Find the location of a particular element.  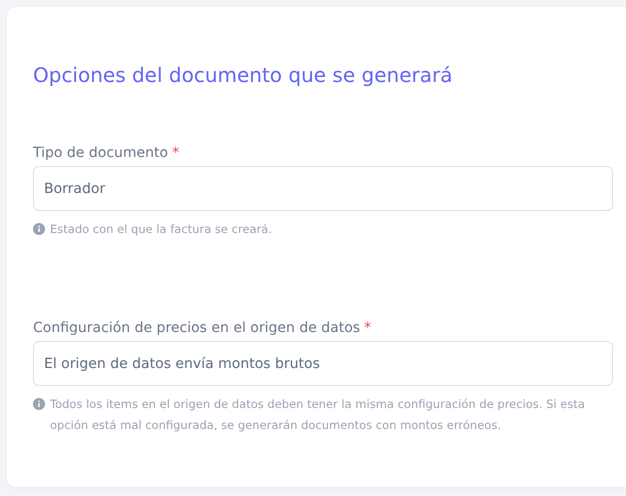

help-text: Todos los items en el origen de datos deben tener la misma configuración de precios. Si esta opción está mal configurada, se generarán documentos con montos erróneos. is located at coordinates (318, 415).